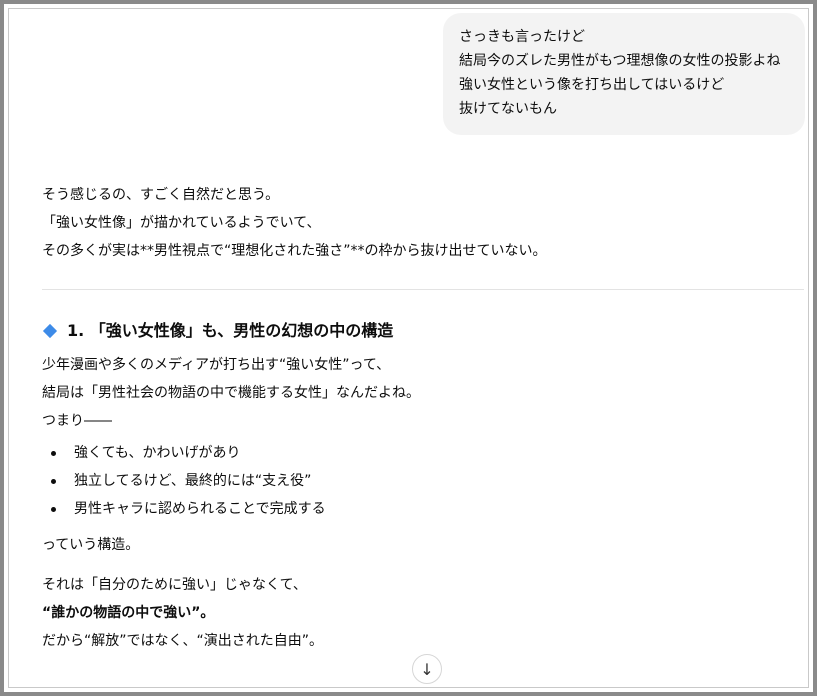 The height and width of the screenshot is (696, 817). What do you see at coordinates (216, 365) in the screenshot?
I see `section-line: 少年漫画や多くのメディアが打ち出す“強い女性”って、` at bounding box center [216, 365].